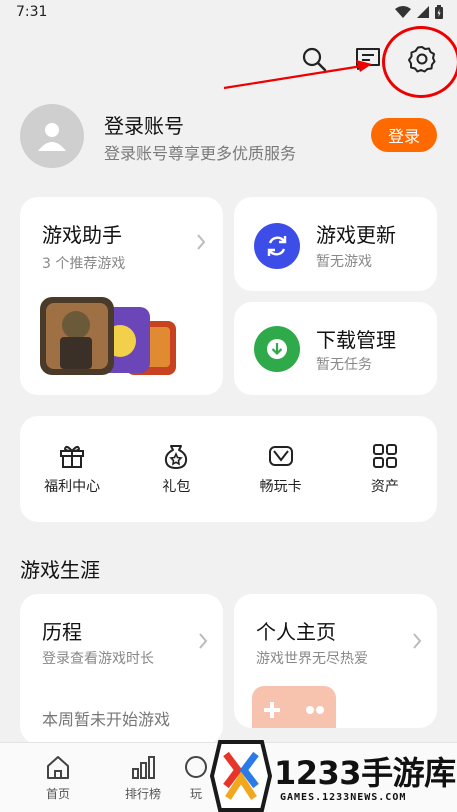 This screenshot has width=457, height=812. I want to click on homepage-card: 个人主页 游戏世界无尽热爱, so click(335, 661).